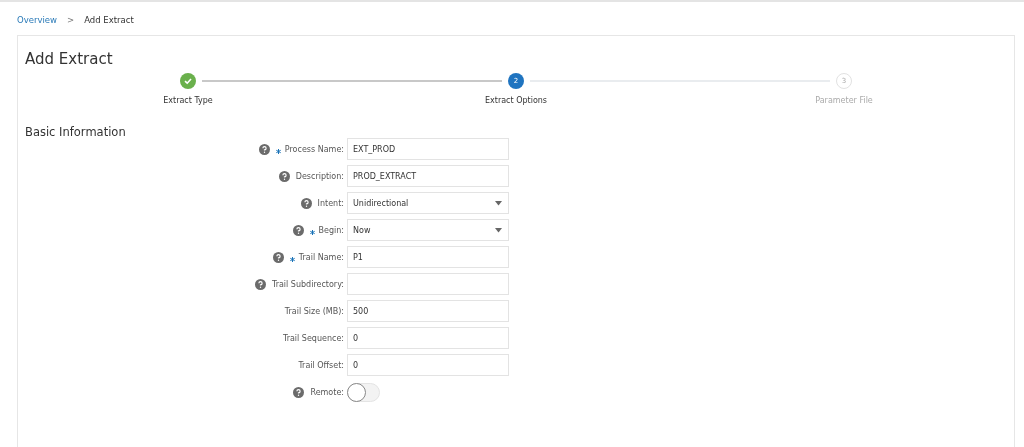 The image size is (1024, 447). What do you see at coordinates (314, 311) in the screenshot?
I see `field-label: Trail Size (MB):` at bounding box center [314, 311].